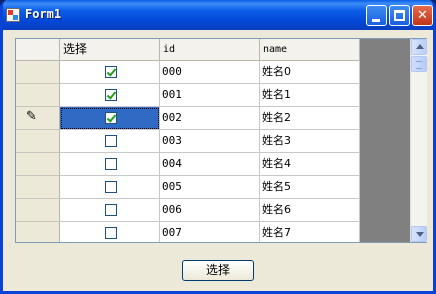 This screenshot has height=294, width=436. I want to click on vertical-scrollbar, so click(418, 140).